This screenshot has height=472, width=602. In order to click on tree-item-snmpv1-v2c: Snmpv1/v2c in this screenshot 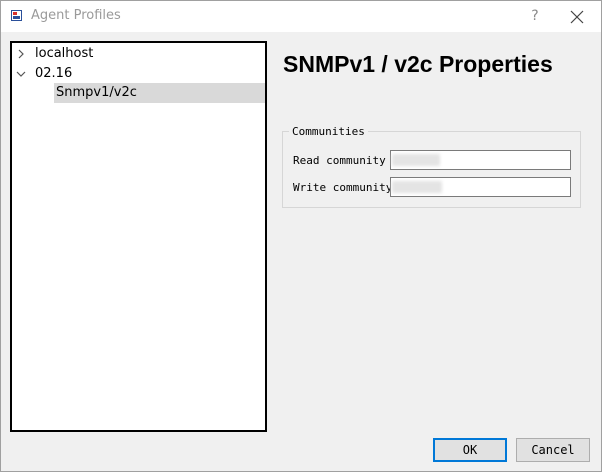, I will do `click(159, 93)`.